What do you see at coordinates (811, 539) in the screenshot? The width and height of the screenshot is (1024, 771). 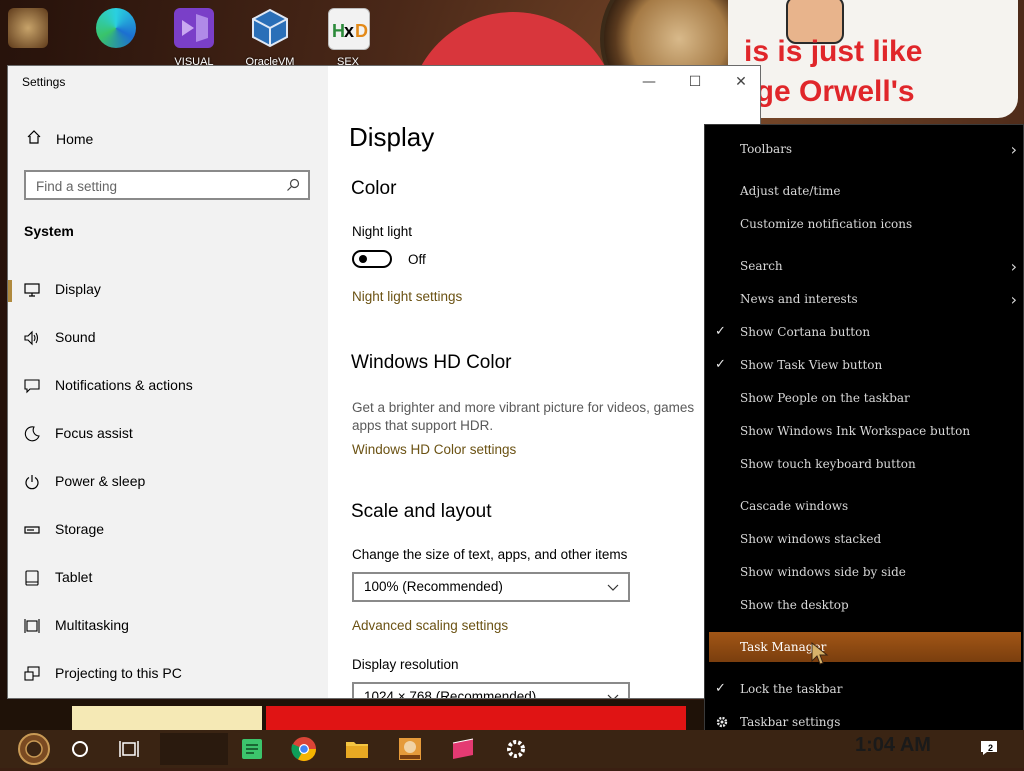 I see `menu-item-label: Show windows stacked` at bounding box center [811, 539].